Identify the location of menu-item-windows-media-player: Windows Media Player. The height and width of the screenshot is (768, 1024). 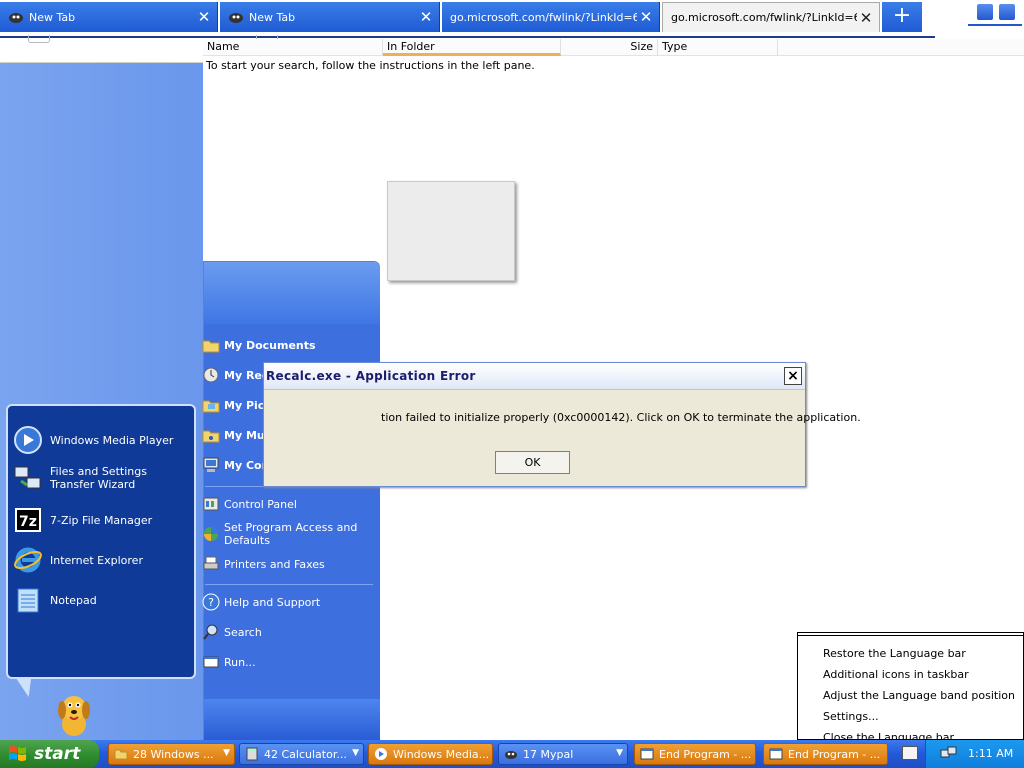
(102, 440).